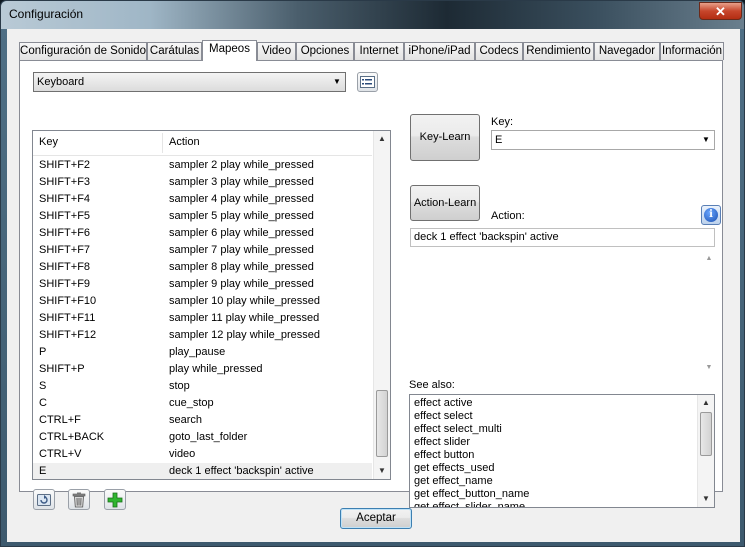  Describe the element at coordinates (379, 51) in the screenshot. I see `tab-internet: Internet` at that location.